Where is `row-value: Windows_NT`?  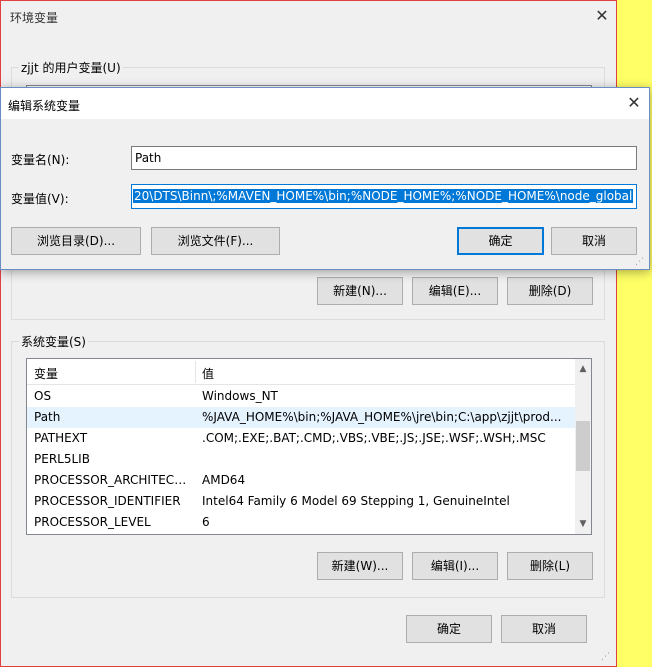 row-value: Windows_NT is located at coordinates (240, 396).